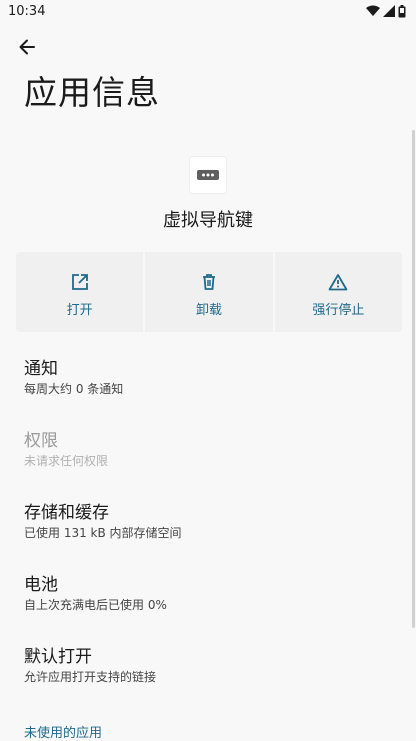 Image resolution: width=416 pixels, height=741 pixels. Describe the element at coordinates (41, 441) in the screenshot. I see `setting-title: 权限` at that location.